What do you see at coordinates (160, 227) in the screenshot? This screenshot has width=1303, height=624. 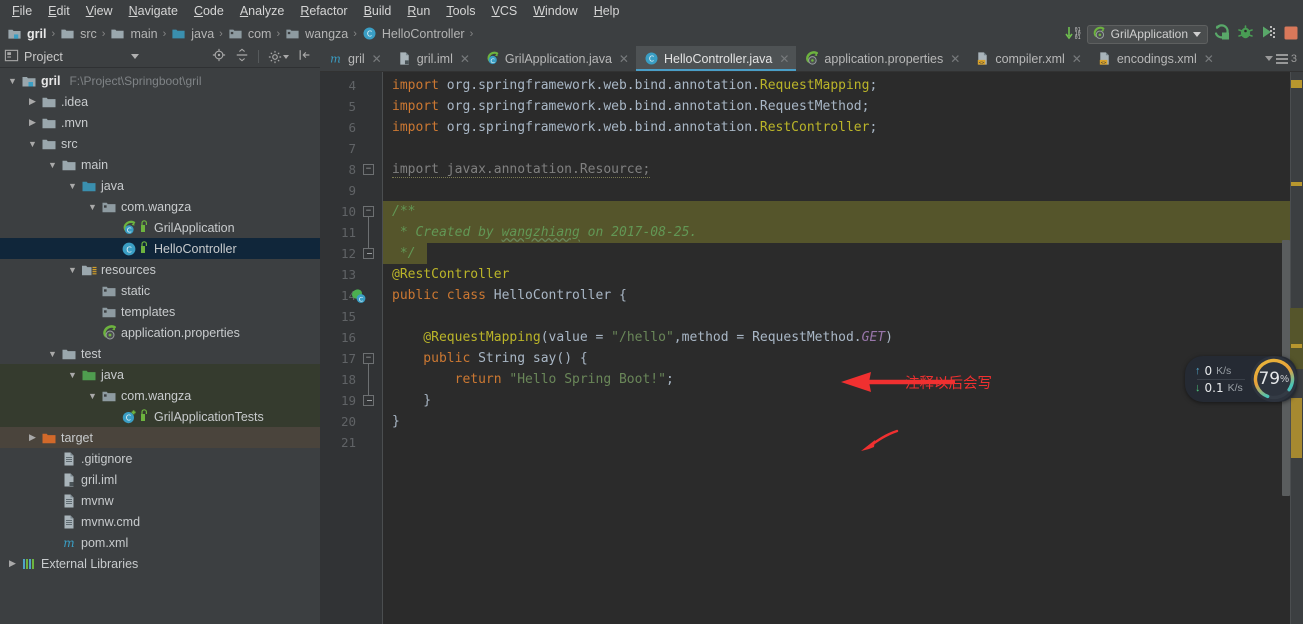 I see `tree-node-grilapplication: C GrilApplication` at bounding box center [160, 227].